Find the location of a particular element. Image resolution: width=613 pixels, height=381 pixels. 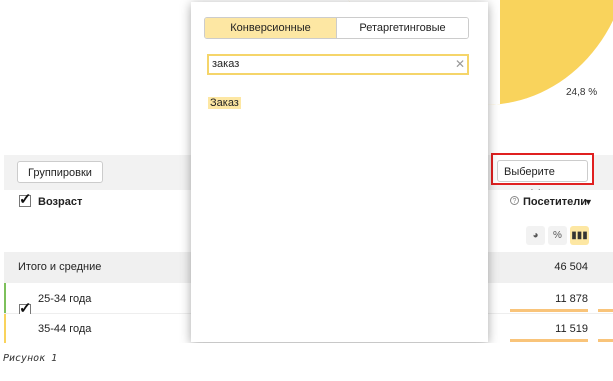

tab-retargeting: Ретаргетинговые is located at coordinates (402, 28).